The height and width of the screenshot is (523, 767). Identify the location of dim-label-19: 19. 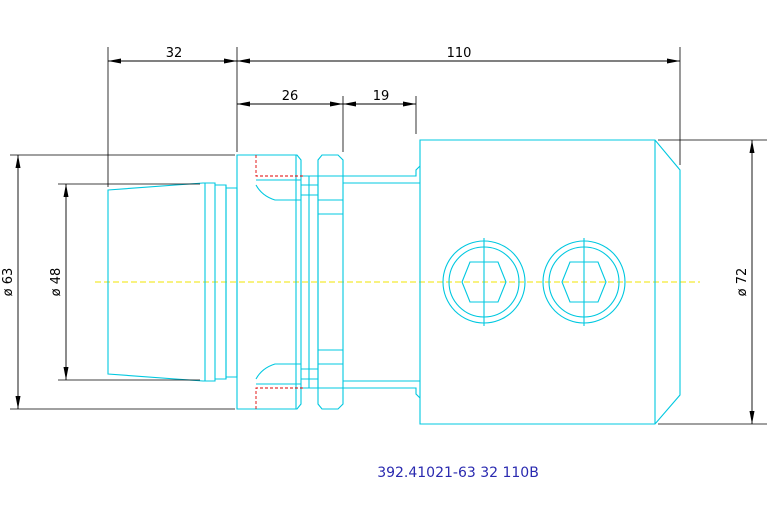
(381, 96).